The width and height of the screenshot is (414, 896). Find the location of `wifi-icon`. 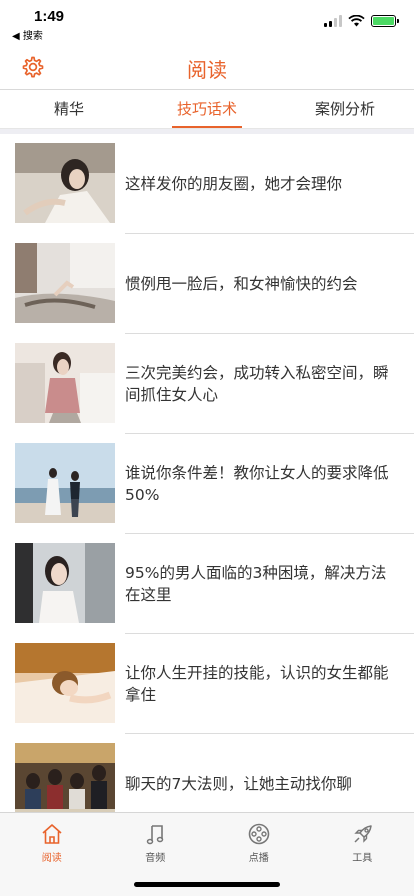

wifi-icon is located at coordinates (356, 21).